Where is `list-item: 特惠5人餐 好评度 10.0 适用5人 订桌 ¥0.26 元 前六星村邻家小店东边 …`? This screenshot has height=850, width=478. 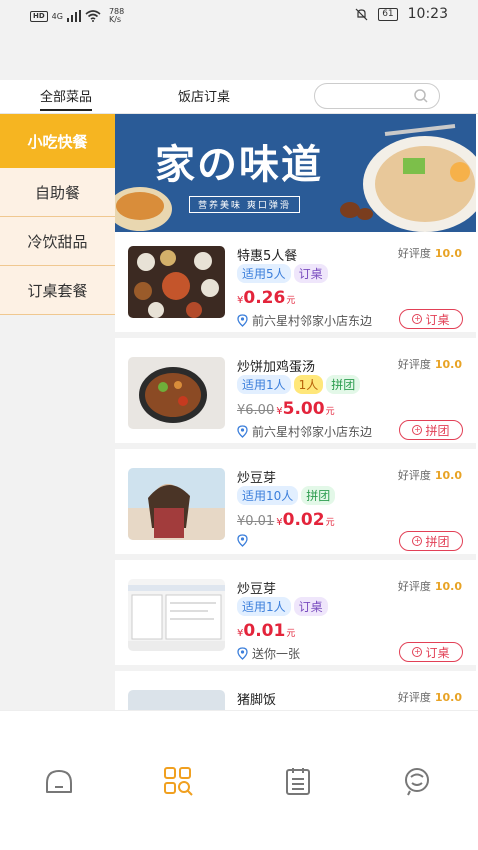
list-item: 特惠5人餐 好评度 10.0 适用5人 订桌 ¥0.26 元 前六星村邻家小店东边 … is located at coordinates (295, 285).